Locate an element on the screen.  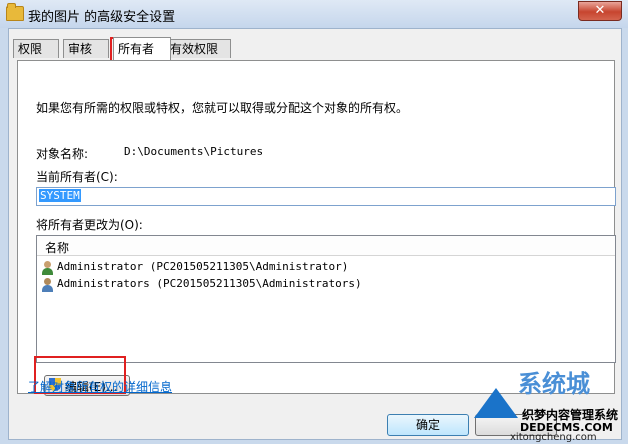
watermark-url: xitongcheng.com is located at coordinates (553, 437).